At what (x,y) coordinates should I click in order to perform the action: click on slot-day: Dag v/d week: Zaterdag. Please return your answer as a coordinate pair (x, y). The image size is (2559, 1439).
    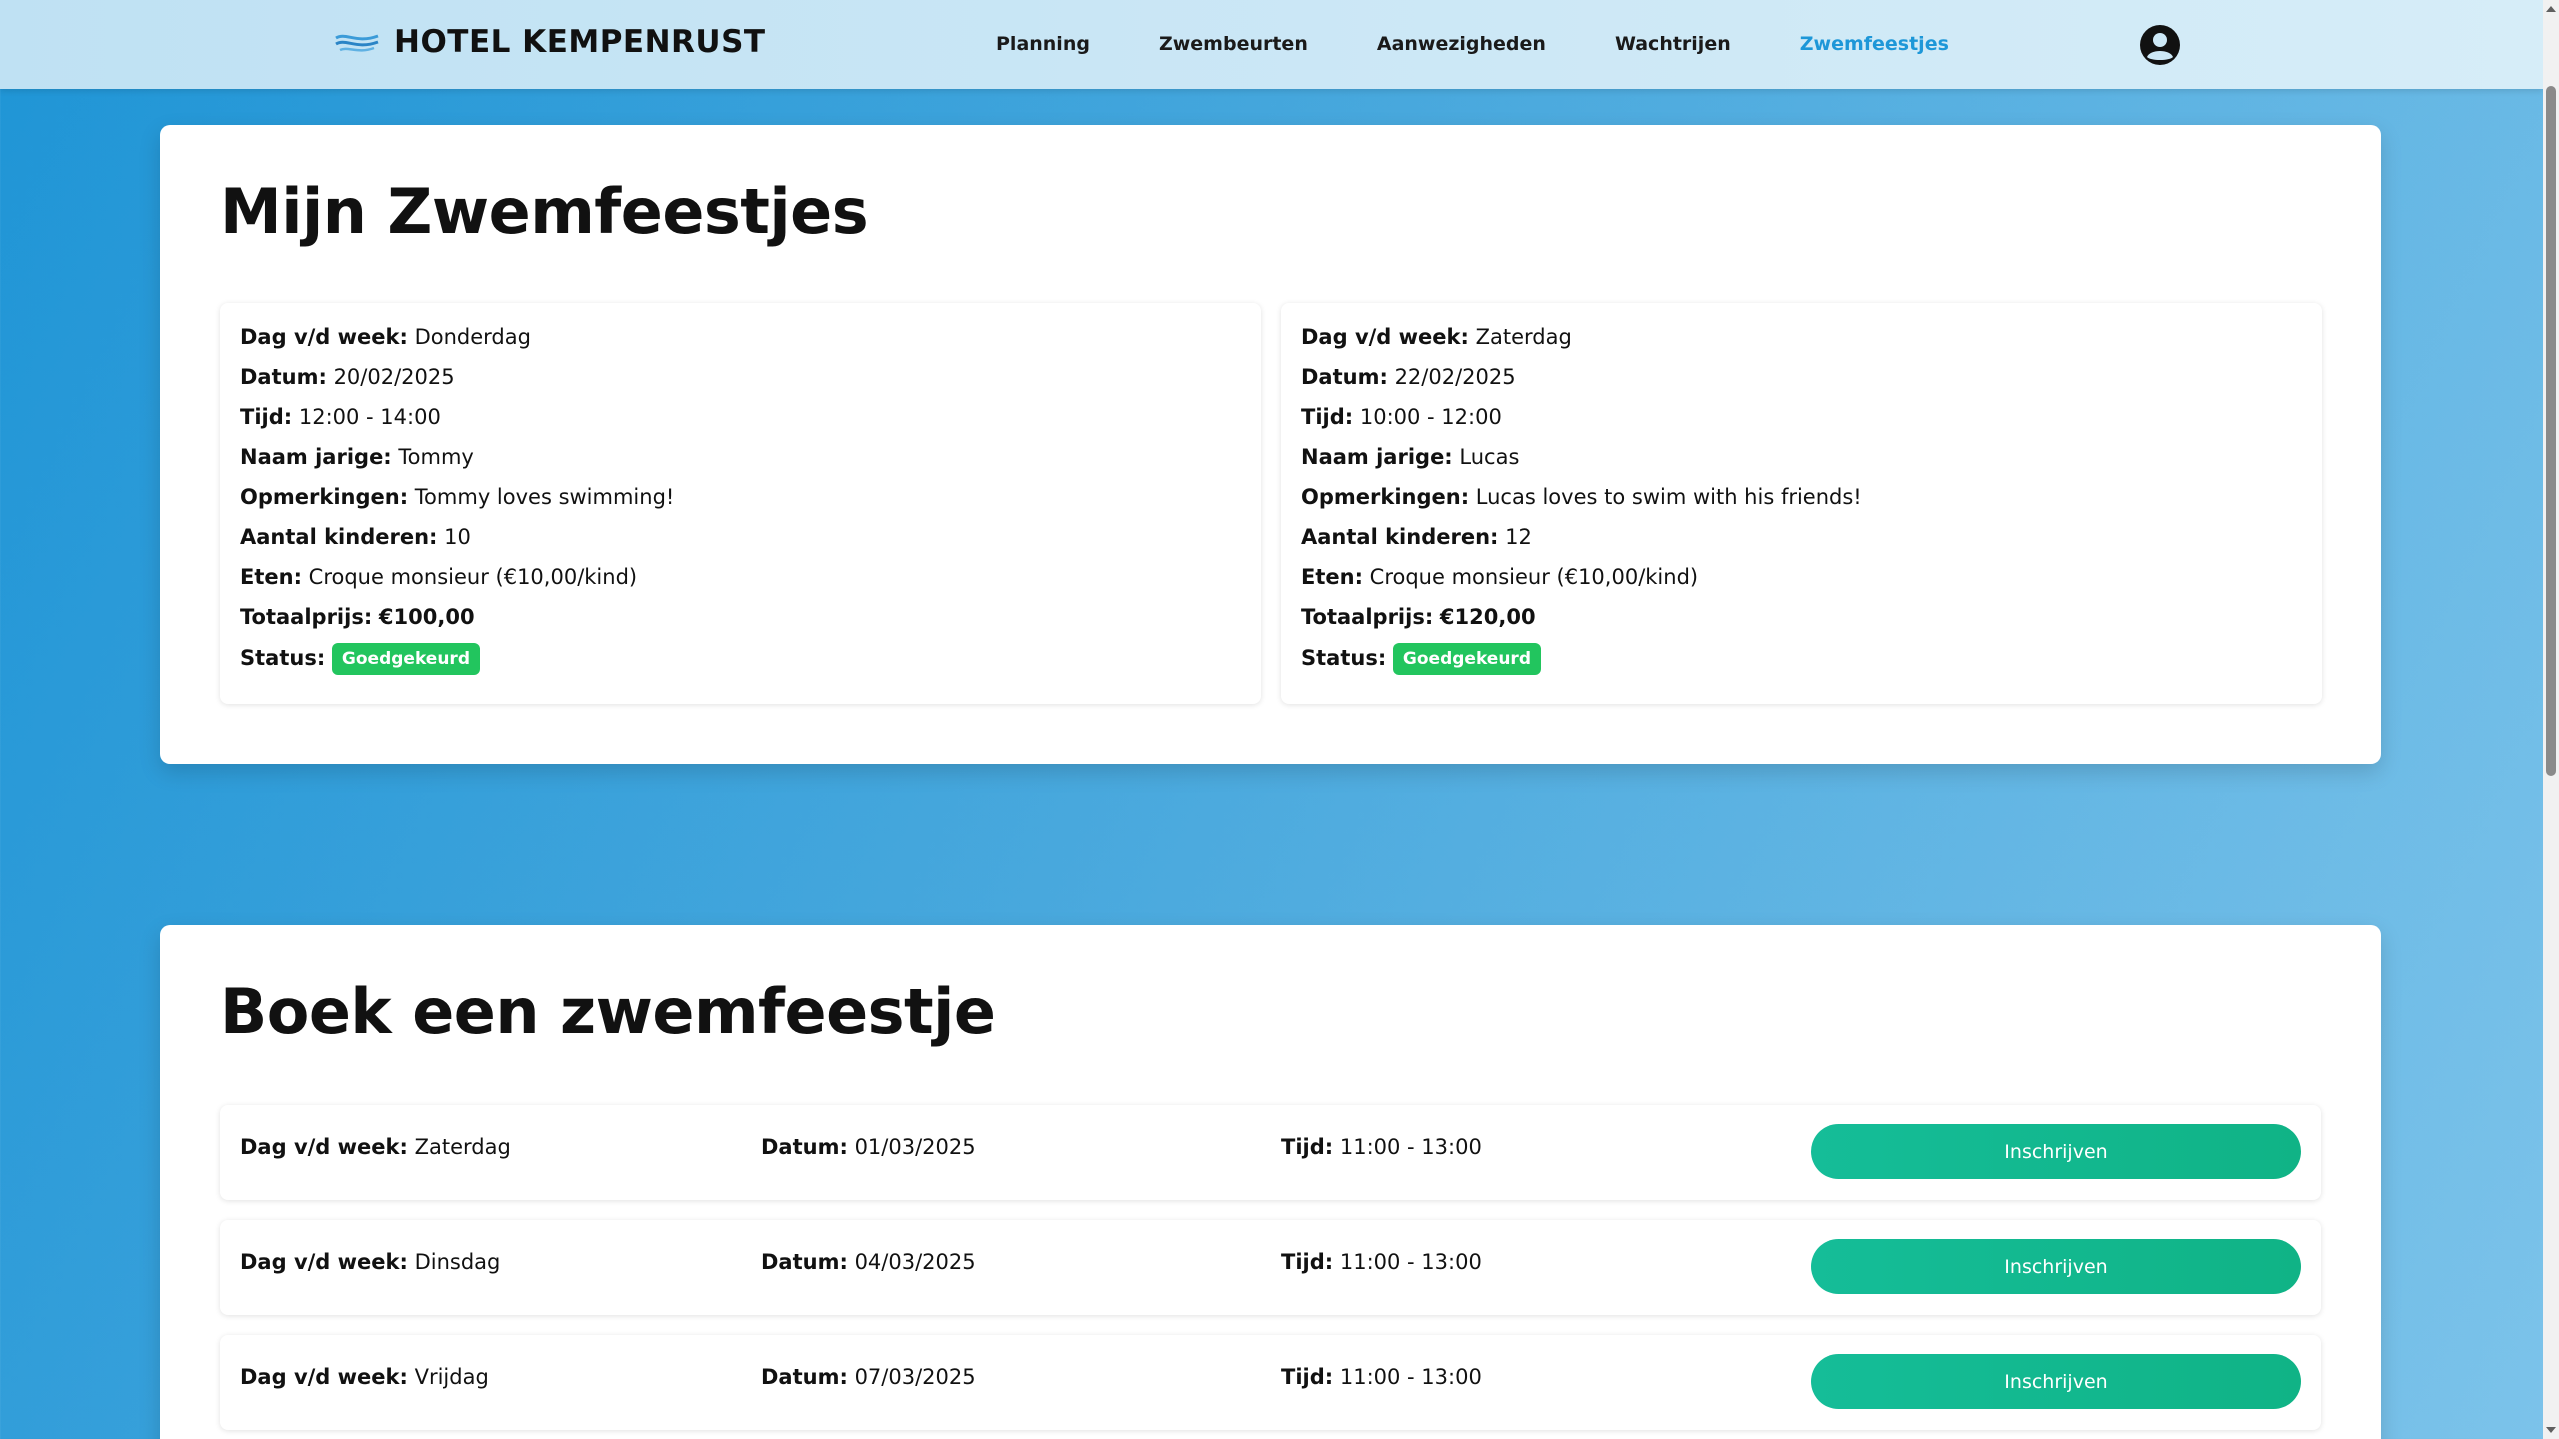
    Looking at the image, I should click on (375, 1147).